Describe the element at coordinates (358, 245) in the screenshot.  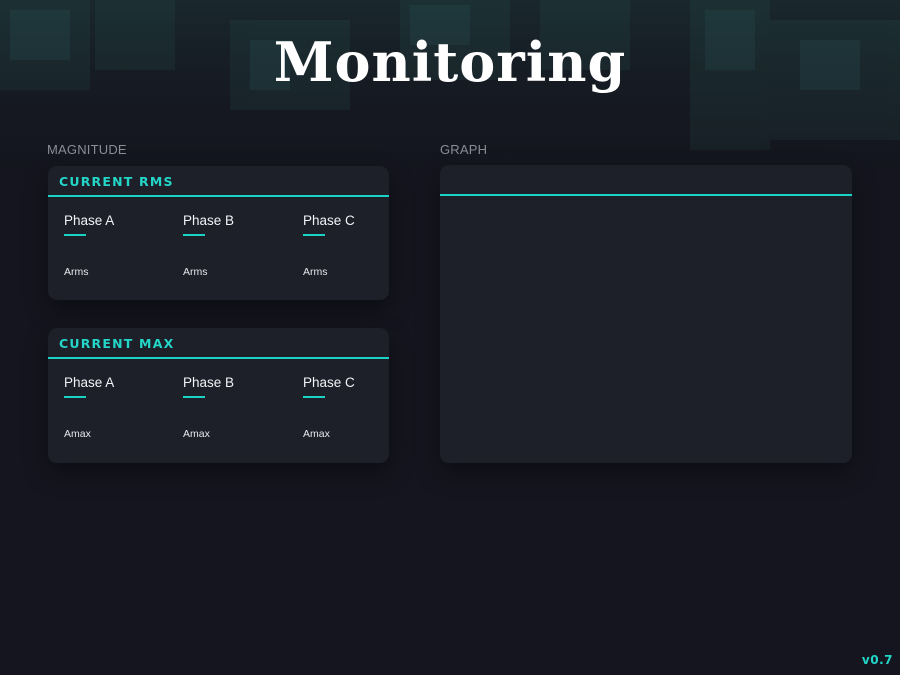
I see `rms-phase-c: Phase C Arms` at that location.